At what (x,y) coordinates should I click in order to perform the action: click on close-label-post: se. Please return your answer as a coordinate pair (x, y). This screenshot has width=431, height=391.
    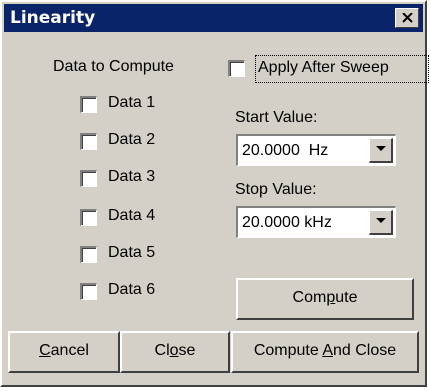
    Looking at the image, I should click on (187, 350).